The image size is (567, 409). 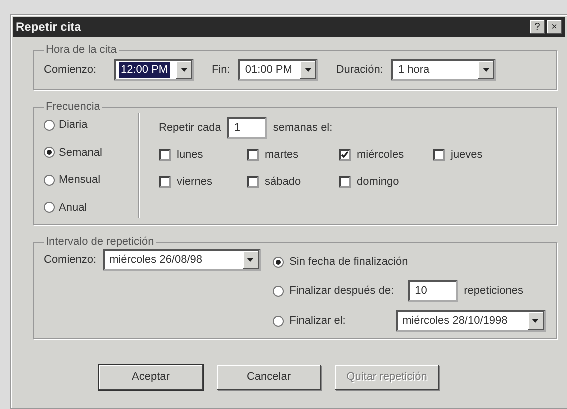 What do you see at coordinates (282, 155) in the screenshot?
I see `checkbox-label: martes` at bounding box center [282, 155].